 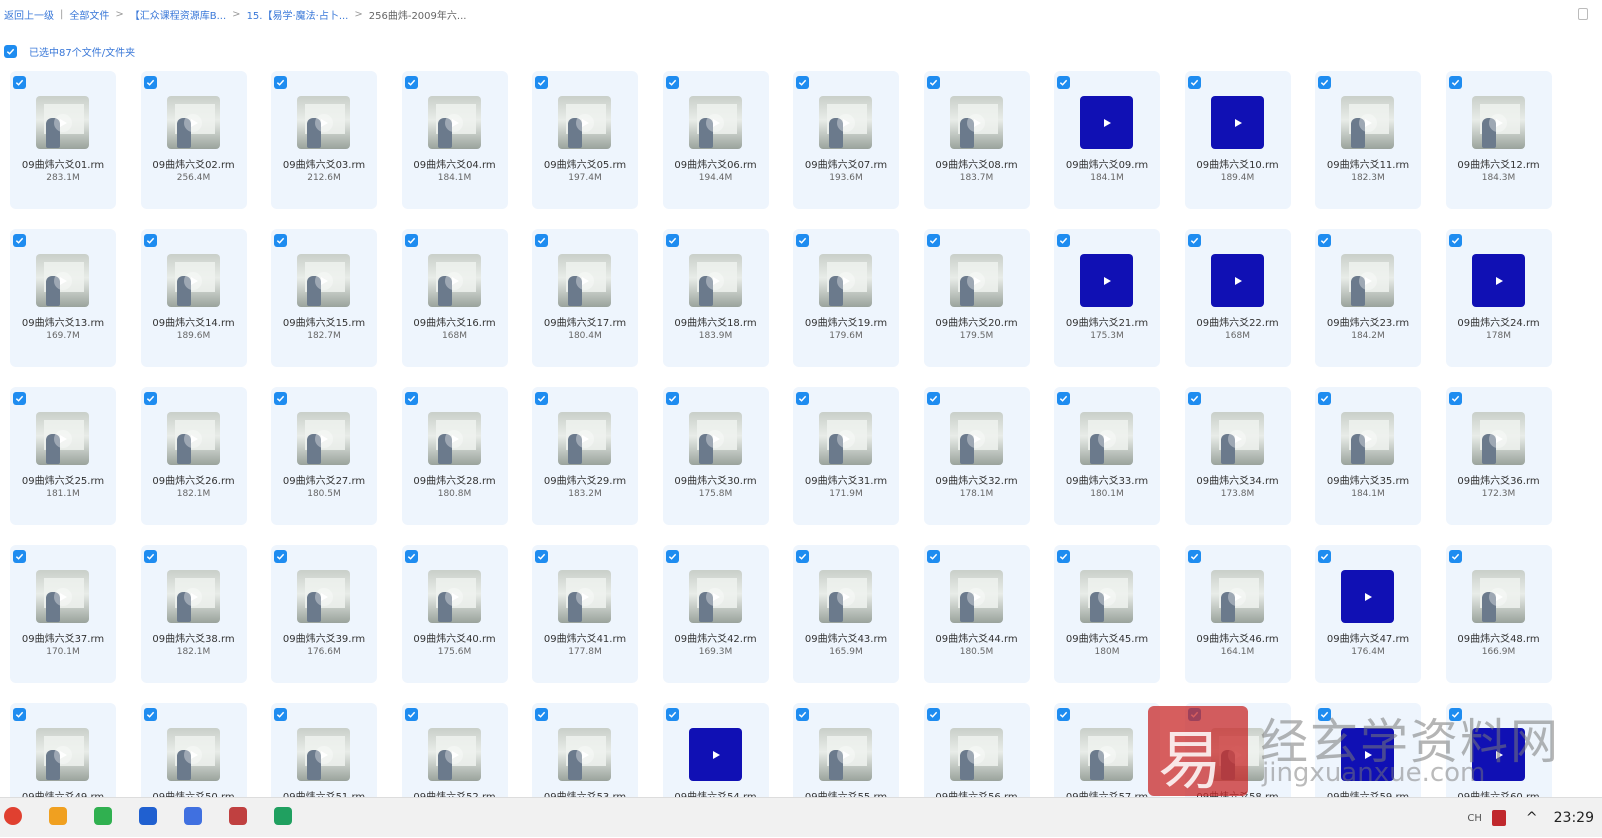 I want to click on file-card: 09曲炜六爻34.rm 173.8M, so click(x=1237, y=456).